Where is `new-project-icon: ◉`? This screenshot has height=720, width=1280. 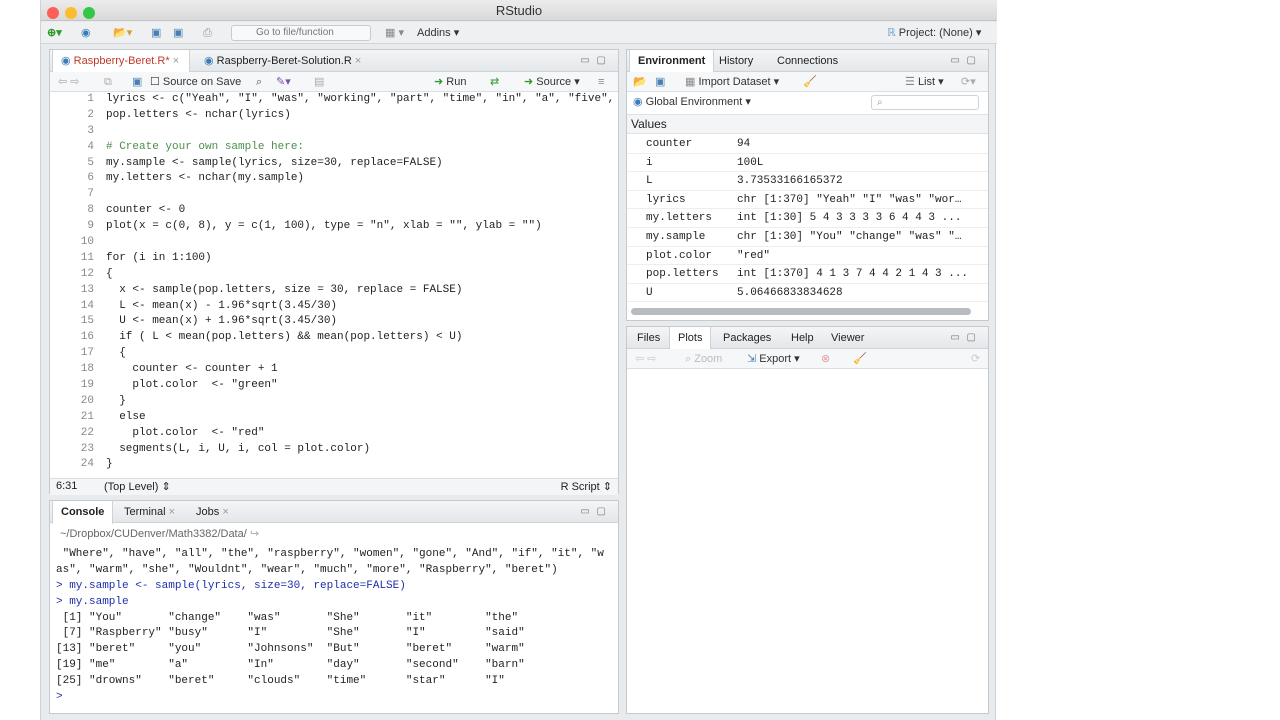 new-project-icon: ◉ is located at coordinates (86, 33).